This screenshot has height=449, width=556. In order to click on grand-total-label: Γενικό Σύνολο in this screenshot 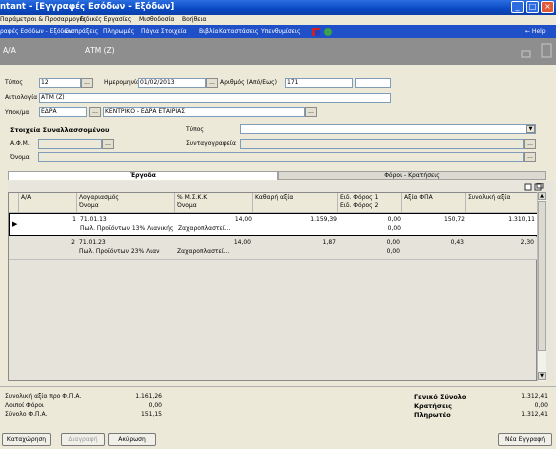, I will do `click(440, 397)`.